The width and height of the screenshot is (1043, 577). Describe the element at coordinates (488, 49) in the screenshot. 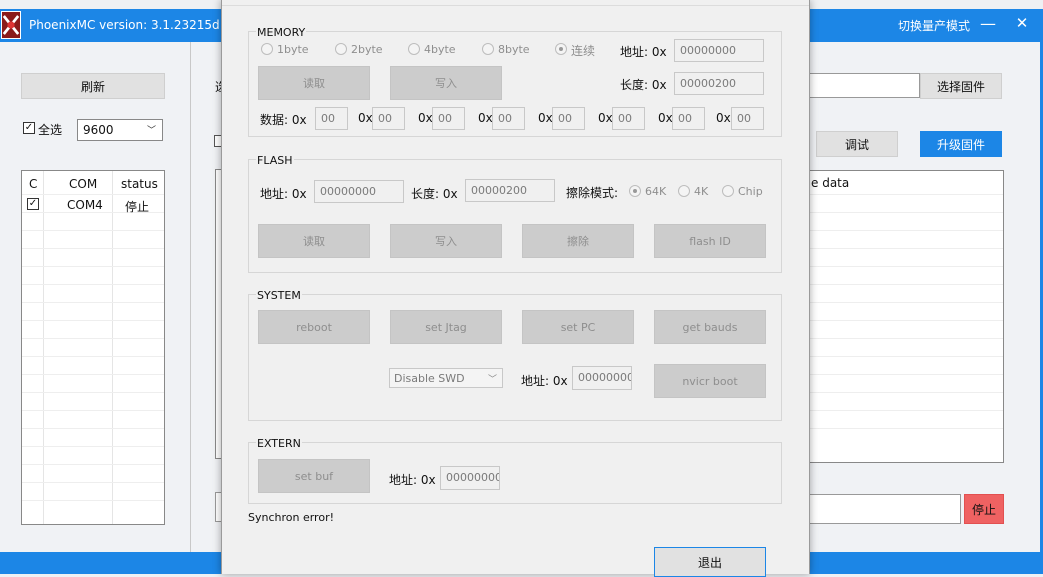

I see `radio-8byte` at that location.